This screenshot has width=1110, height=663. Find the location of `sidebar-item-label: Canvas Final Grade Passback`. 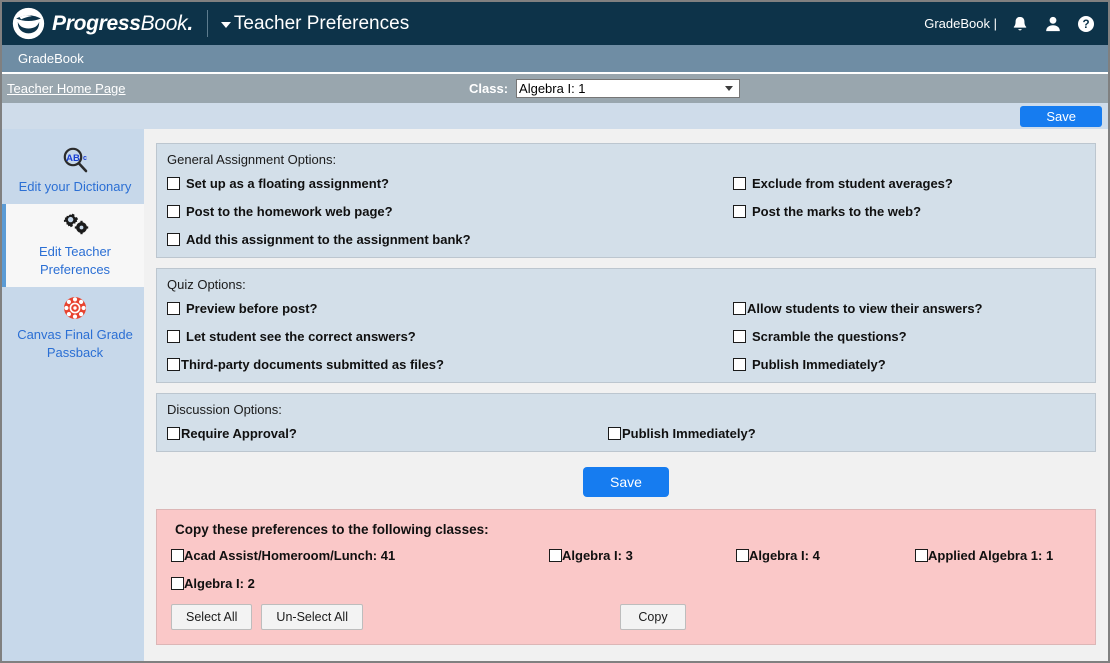

sidebar-item-label: Canvas Final Grade Passback is located at coordinates (75, 343).